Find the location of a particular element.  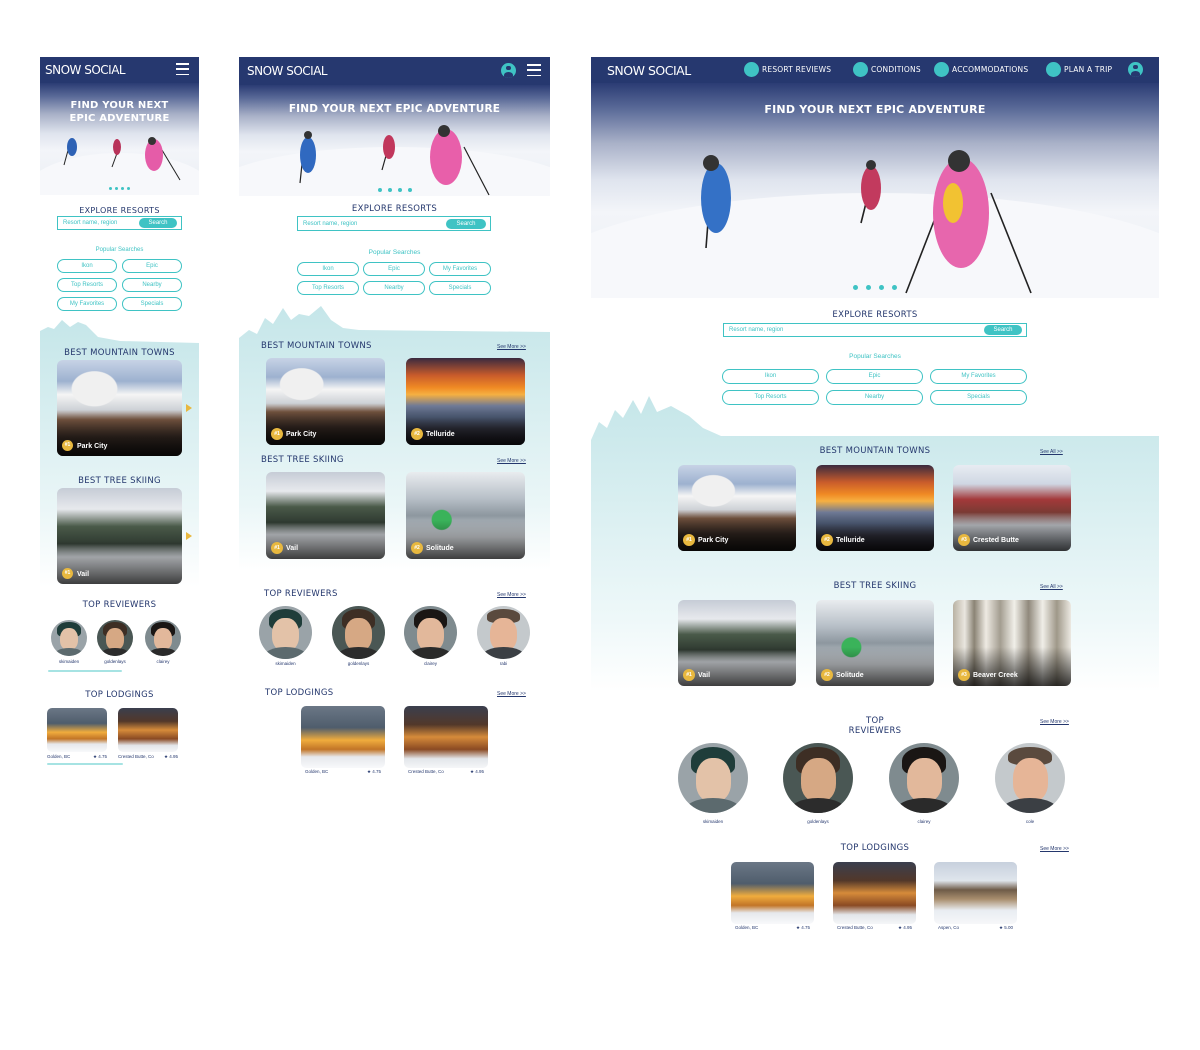

see-more-towns-link: See More >> is located at coordinates (511, 347).